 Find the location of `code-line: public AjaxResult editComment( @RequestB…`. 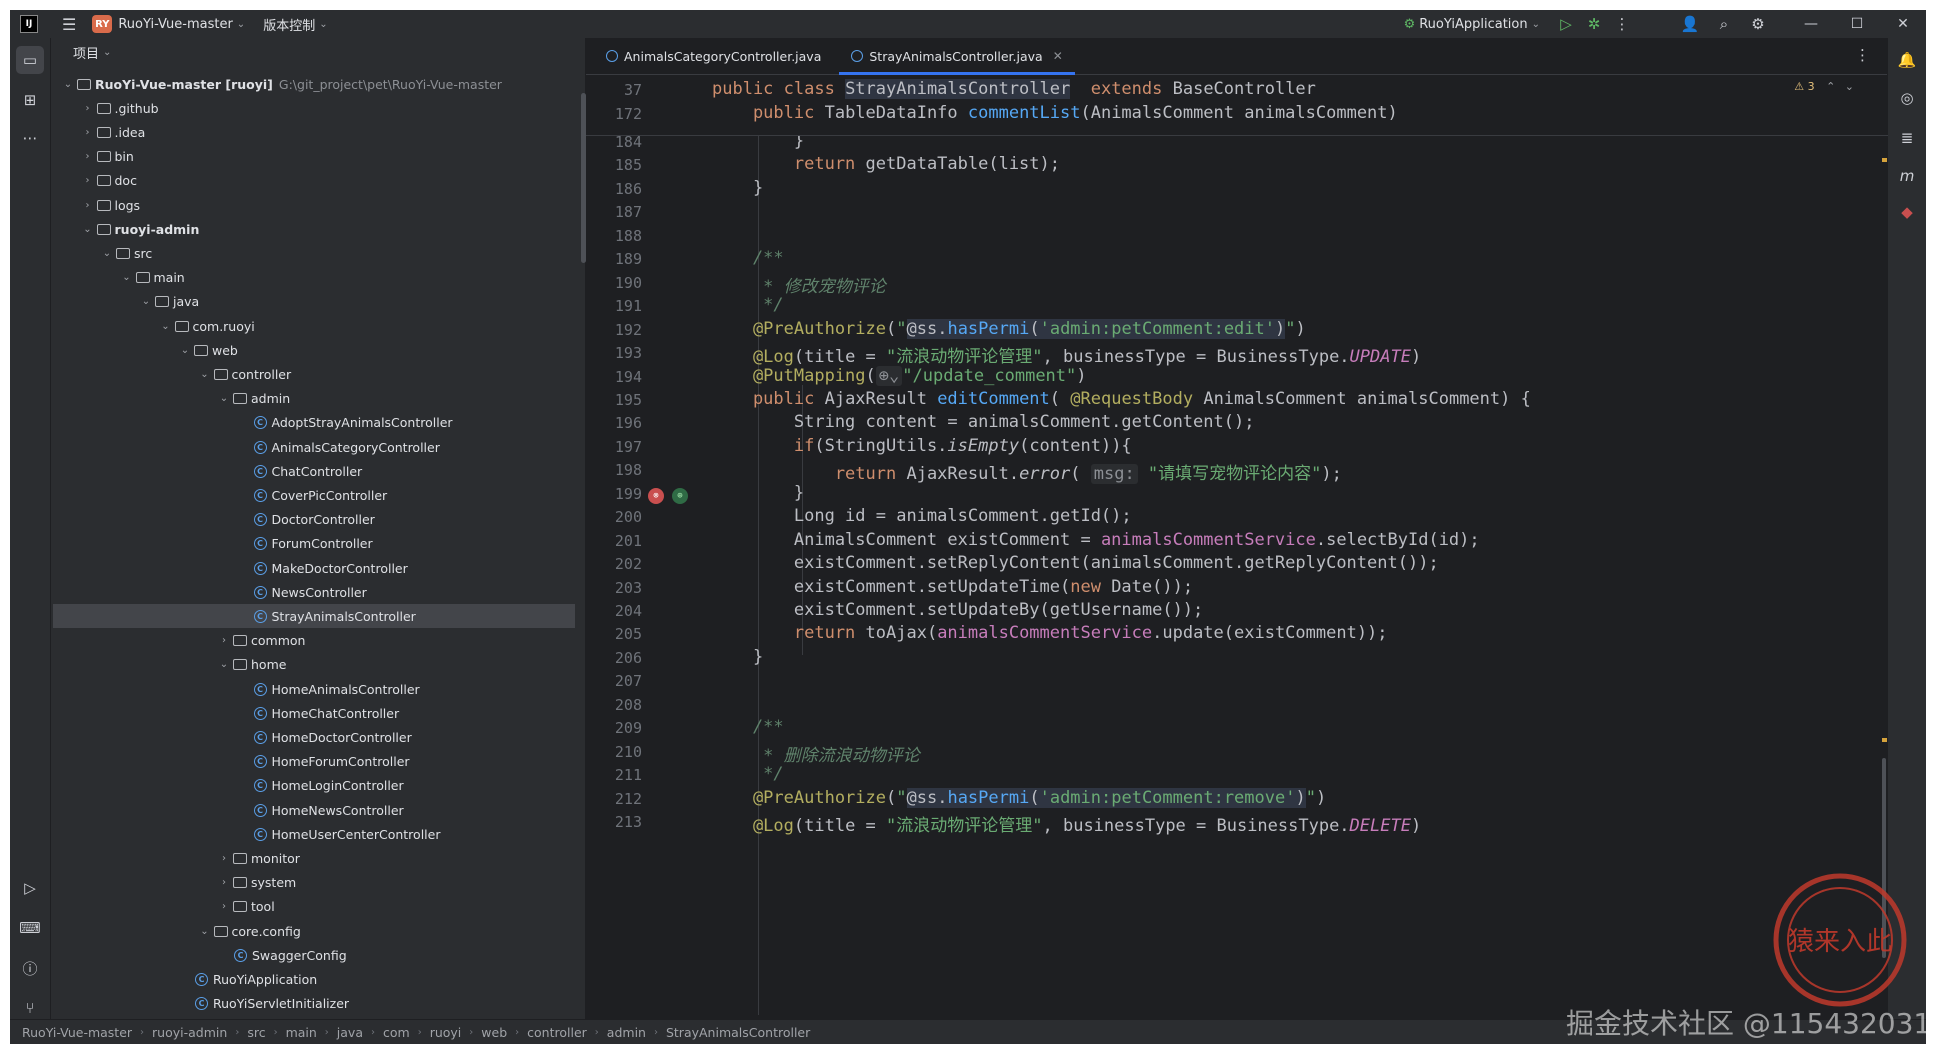

code-line: public AjaxResult editComment( @RequestB… is located at coordinates (1121, 399).